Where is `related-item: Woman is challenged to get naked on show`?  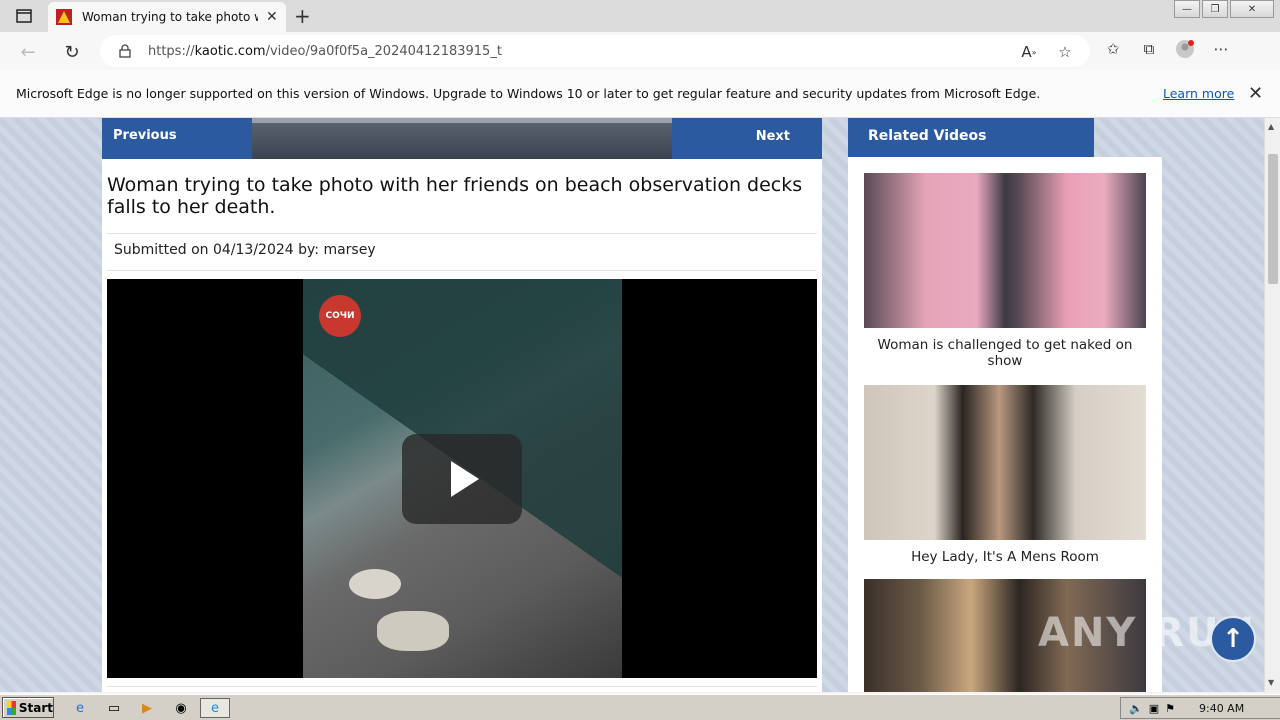 related-item: Woman is challenged to get naked on show is located at coordinates (1005, 271).